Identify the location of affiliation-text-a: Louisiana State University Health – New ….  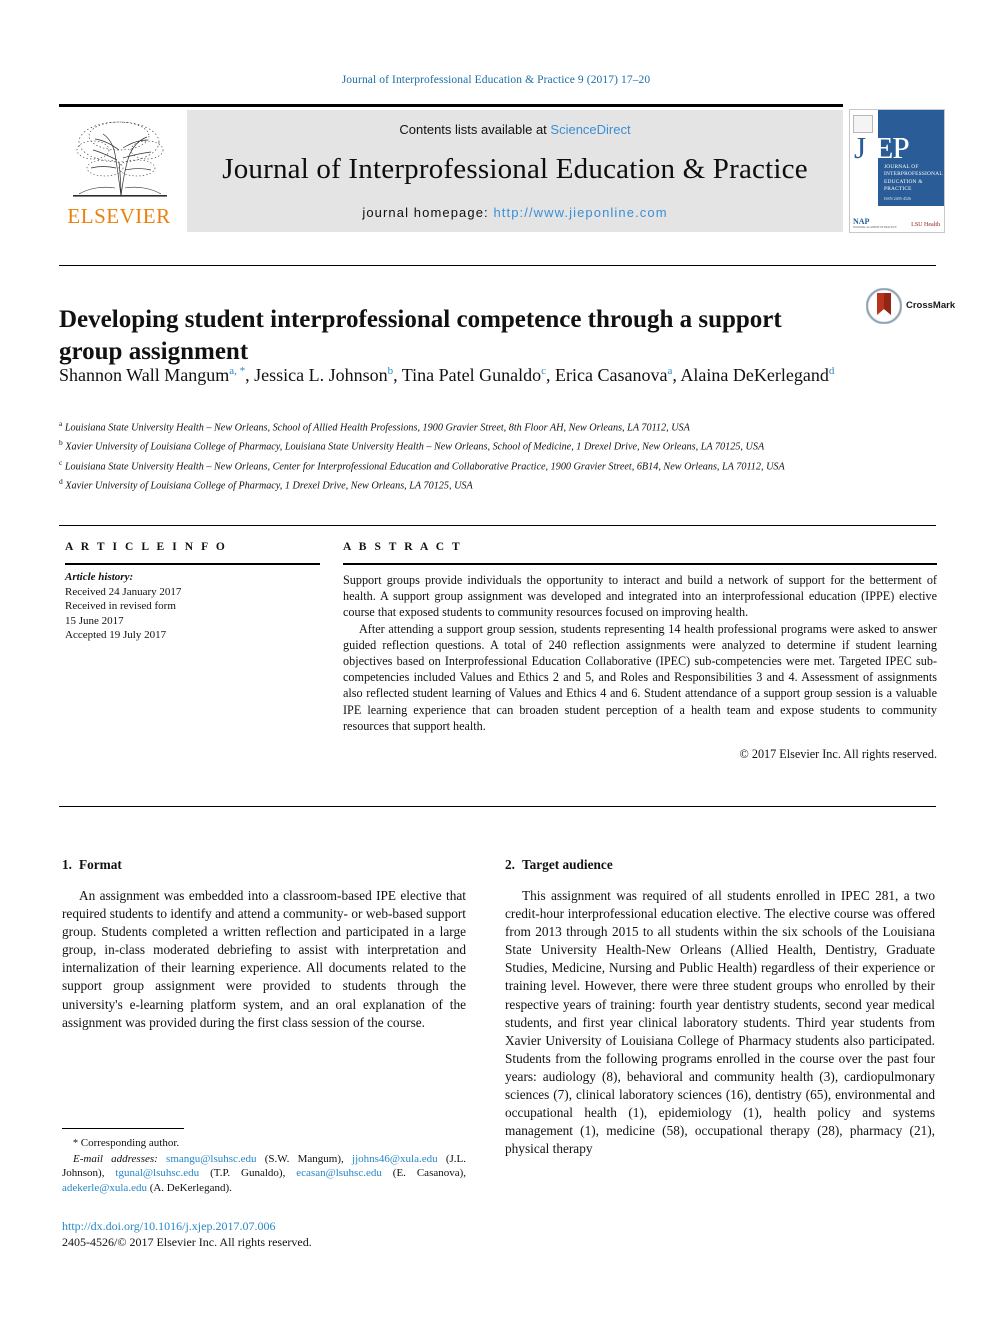
(377, 428).